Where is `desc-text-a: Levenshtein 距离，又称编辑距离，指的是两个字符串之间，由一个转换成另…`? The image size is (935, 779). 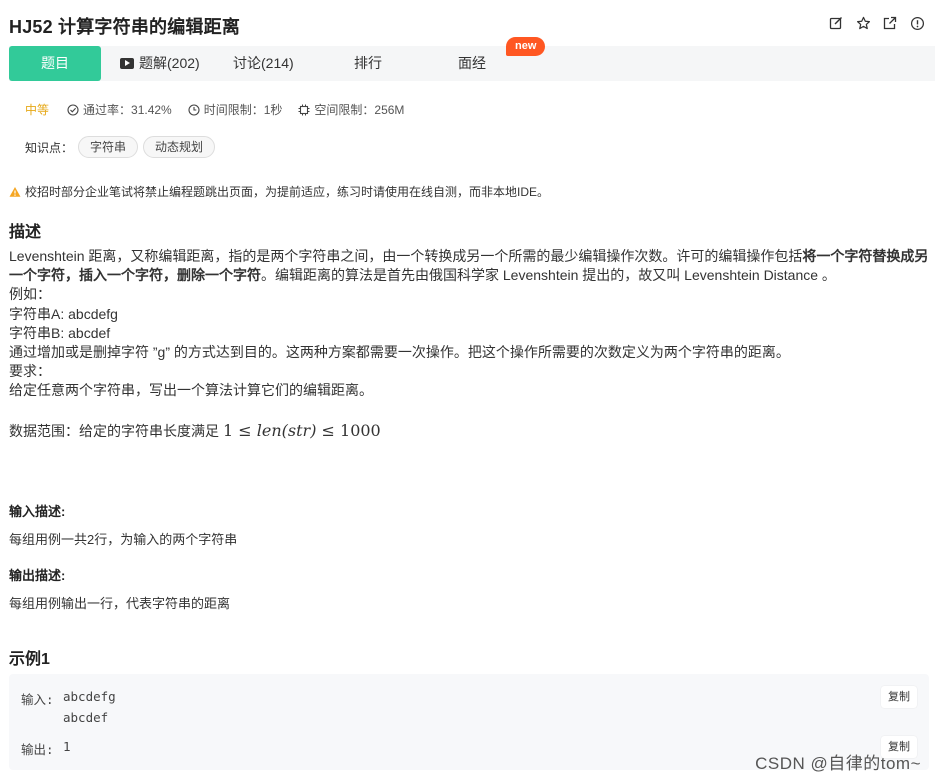
desc-text-a: Levenshtein 距离，又称编辑距离，指的是两个字符串之间，由一个转换成另… is located at coordinates (406, 256).